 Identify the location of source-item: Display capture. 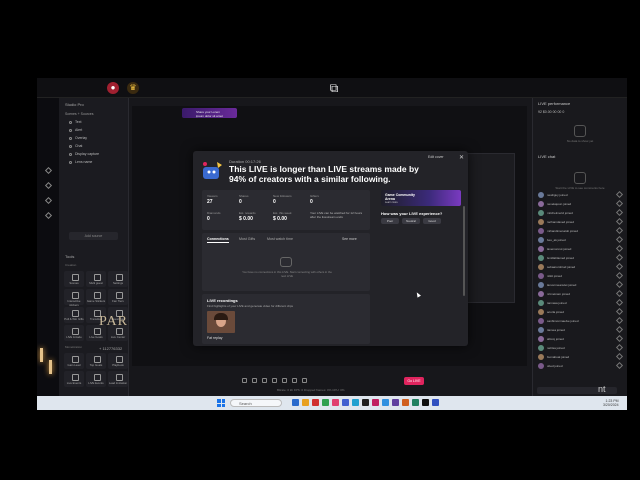
(93, 154).